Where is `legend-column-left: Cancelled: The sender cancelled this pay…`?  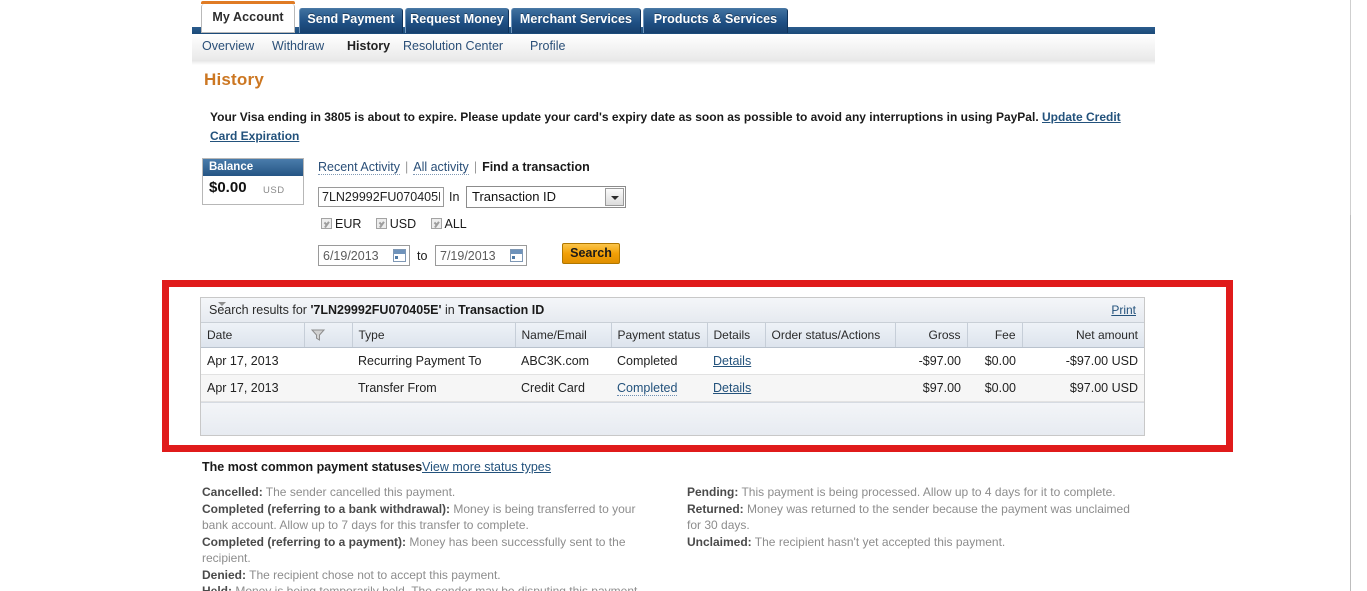 legend-column-left: Cancelled: The sender cancelled this pay… is located at coordinates (427, 537).